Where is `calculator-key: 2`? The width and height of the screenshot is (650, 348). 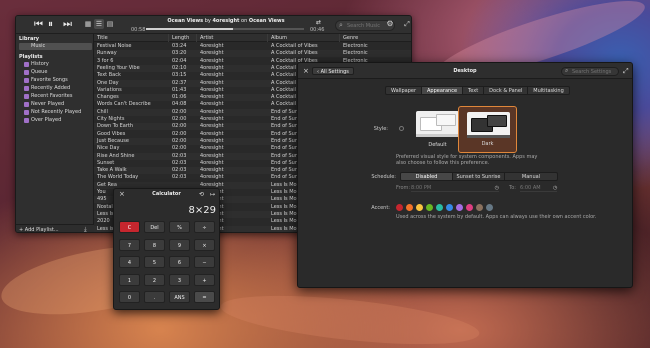
calculator-key: 2 is located at coordinates (154, 279).